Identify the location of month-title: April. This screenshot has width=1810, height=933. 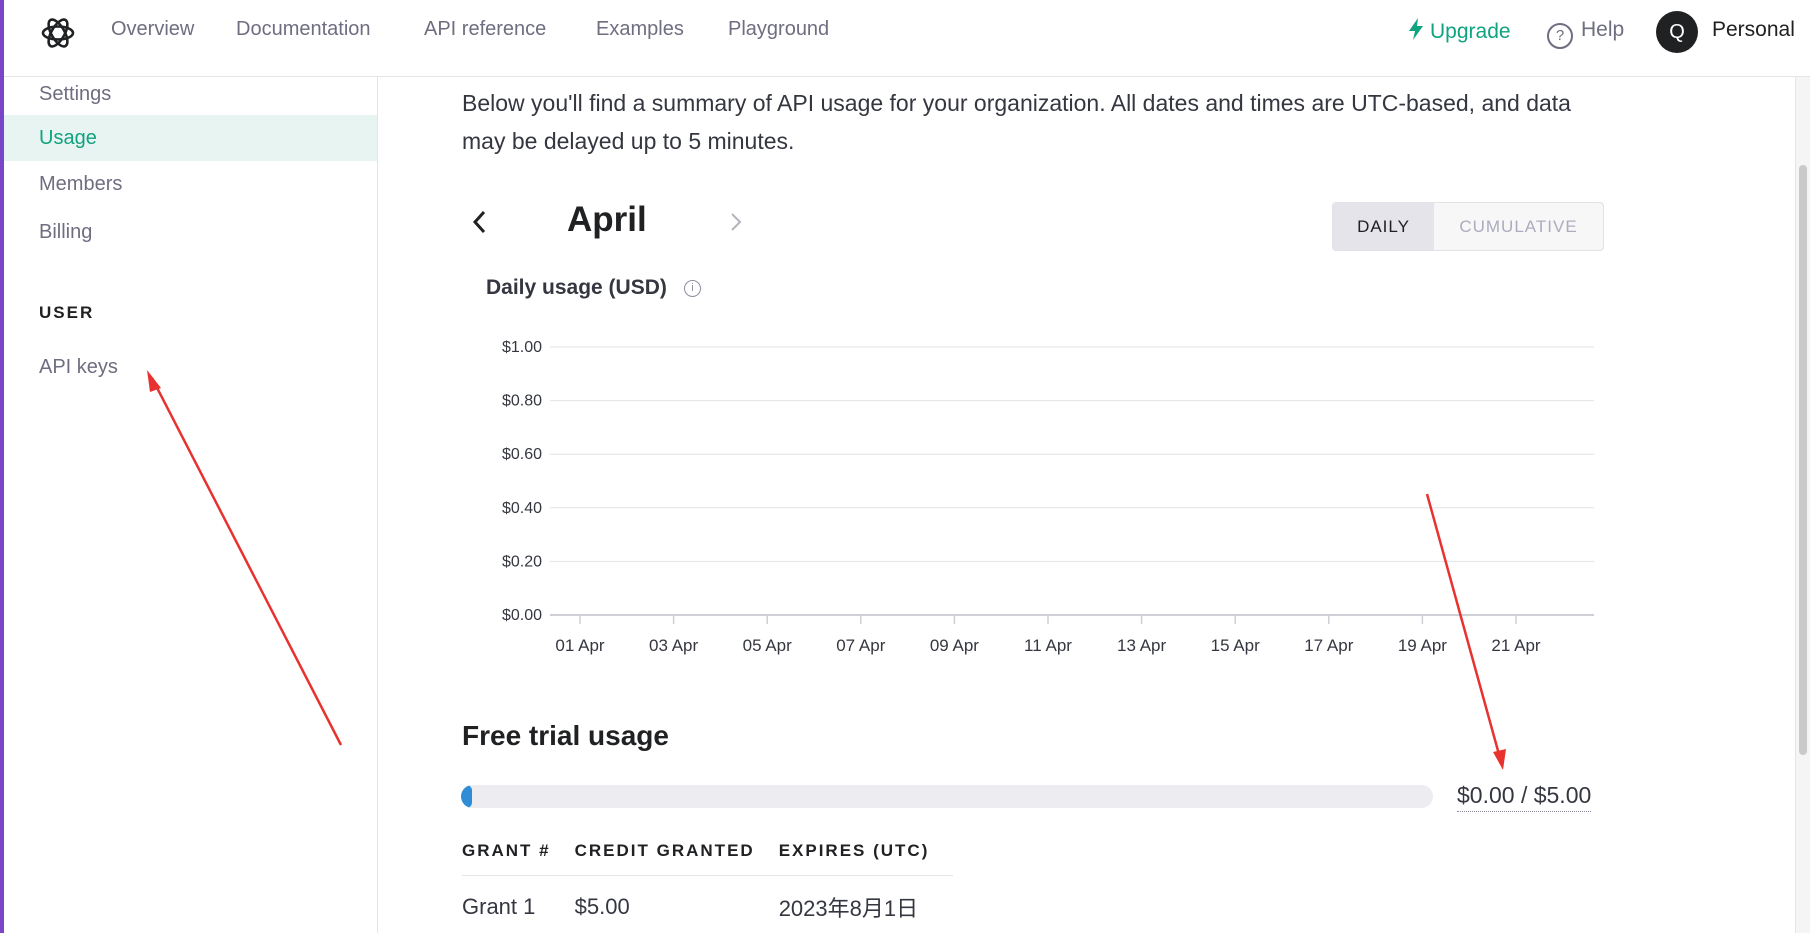
(607, 219).